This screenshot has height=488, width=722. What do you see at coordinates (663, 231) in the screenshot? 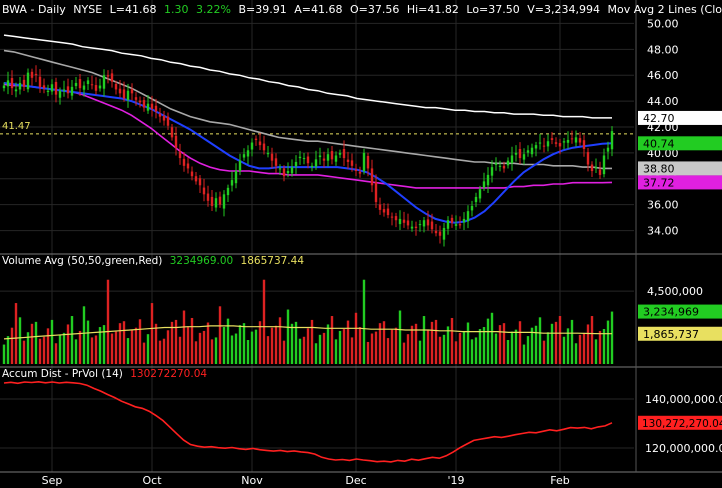
I see `price-tick-label: 34.00` at bounding box center [663, 231].